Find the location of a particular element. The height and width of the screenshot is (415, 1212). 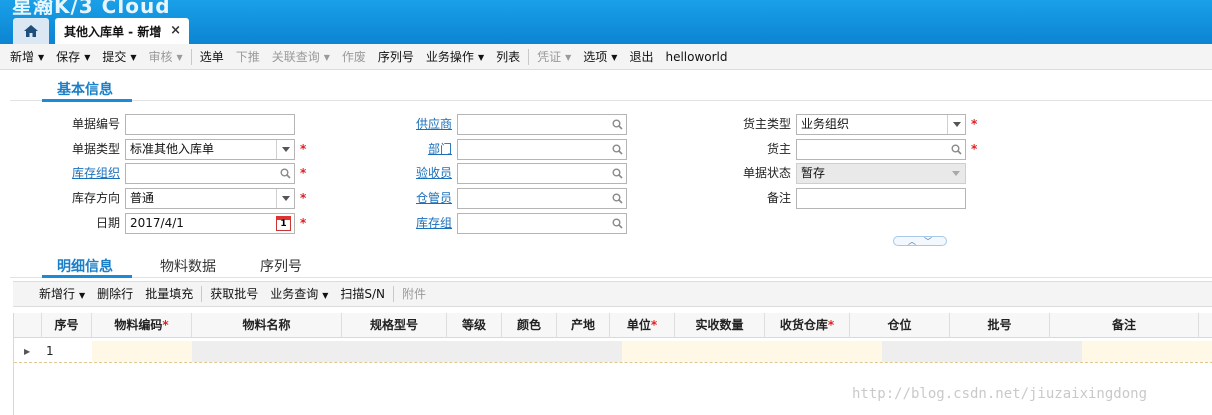

stocker-label: 仓管员 is located at coordinates (397, 198).